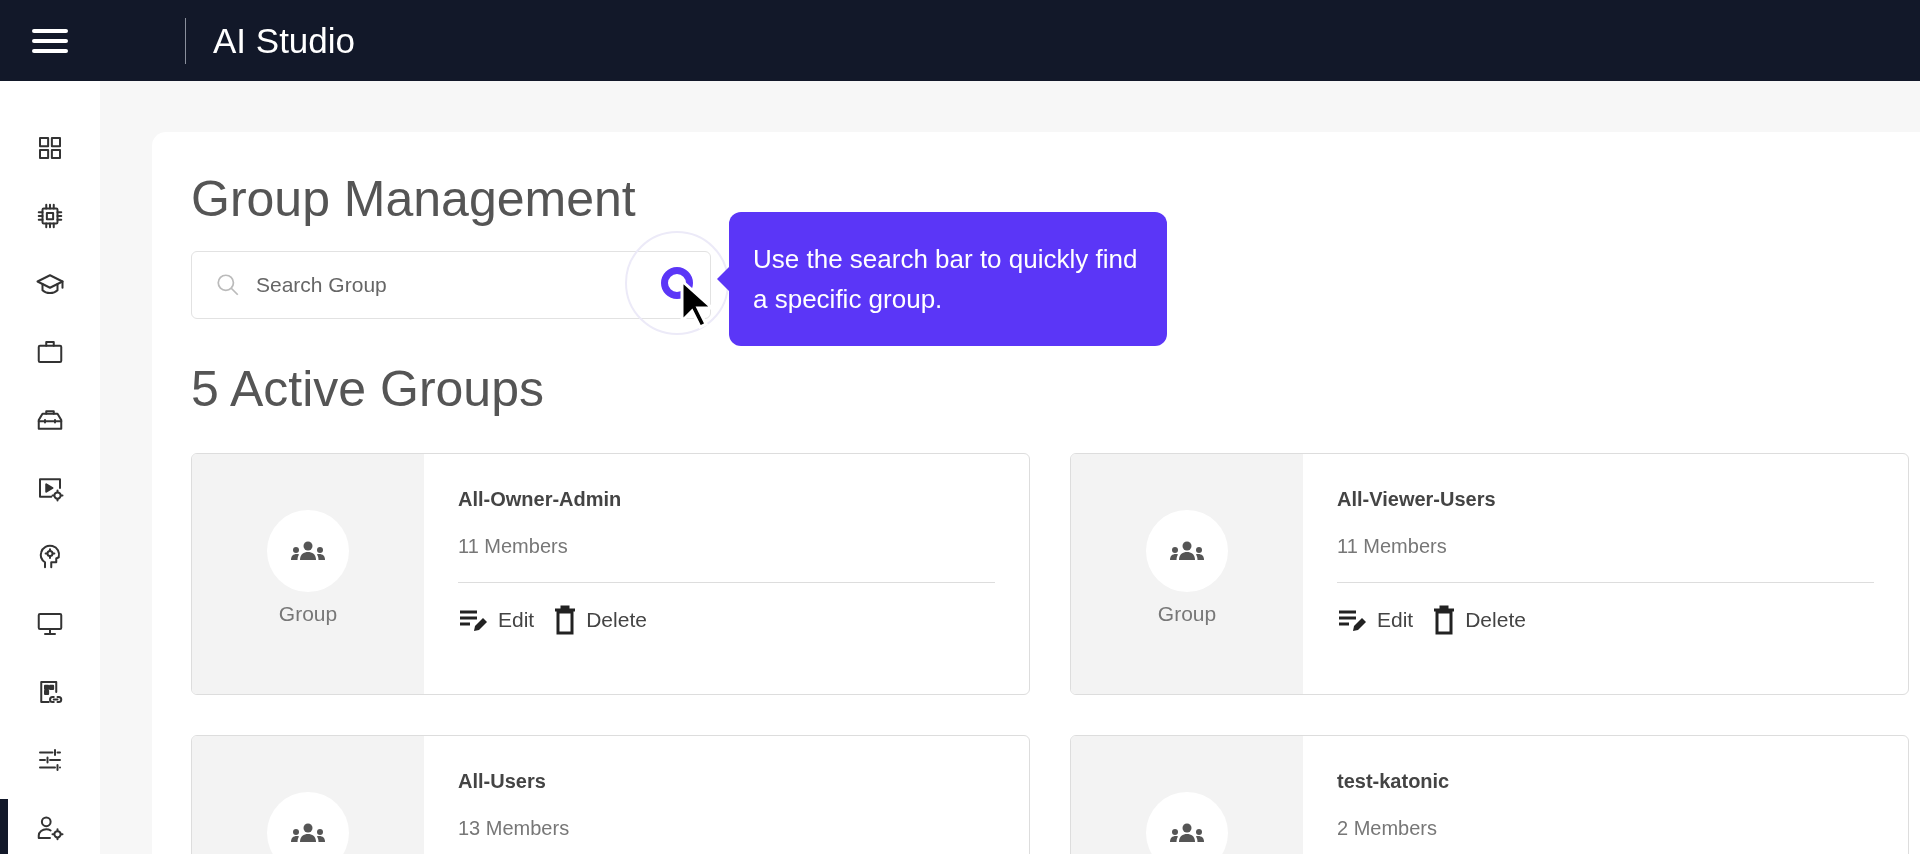 This screenshot has height=854, width=1920. Describe the element at coordinates (502, 781) in the screenshot. I see `group-name: All-Users` at that location.